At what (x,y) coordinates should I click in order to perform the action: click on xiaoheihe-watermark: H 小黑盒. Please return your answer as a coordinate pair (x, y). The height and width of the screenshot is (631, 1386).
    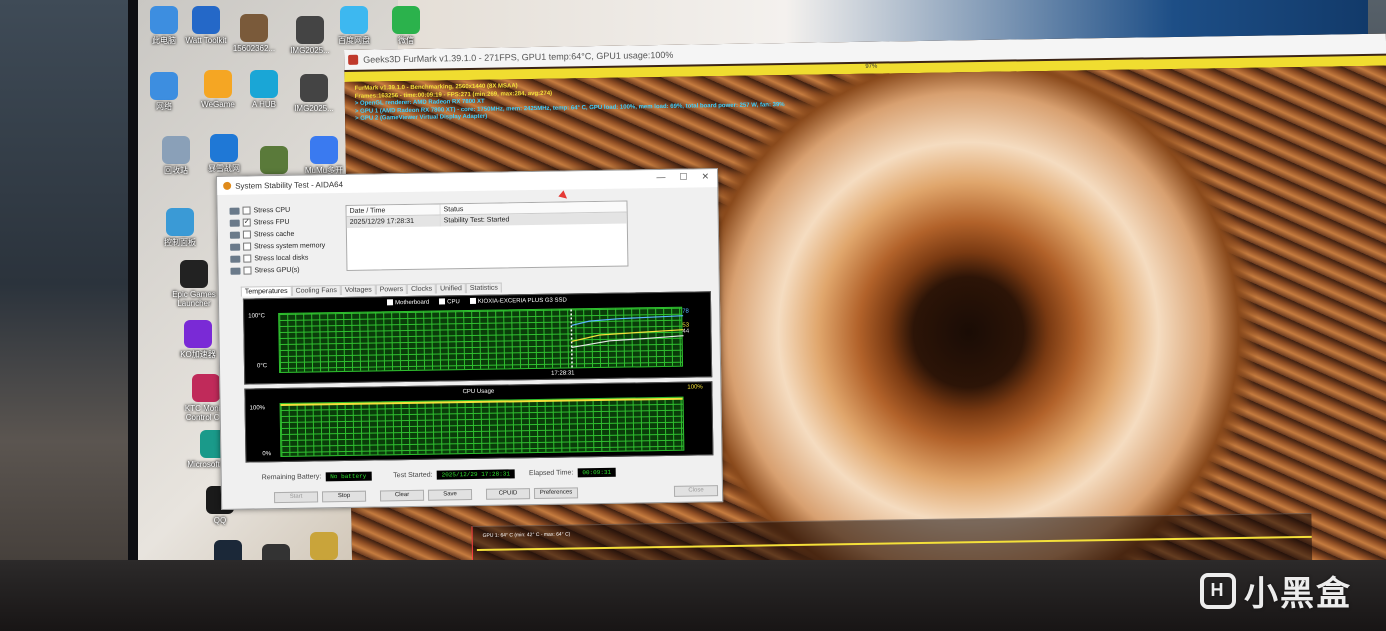
    Looking at the image, I should click on (1276, 590).